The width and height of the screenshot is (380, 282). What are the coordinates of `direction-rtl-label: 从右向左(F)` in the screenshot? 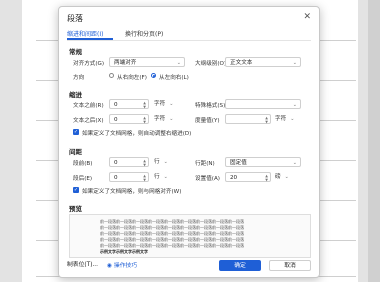 It's located at (132, 78).